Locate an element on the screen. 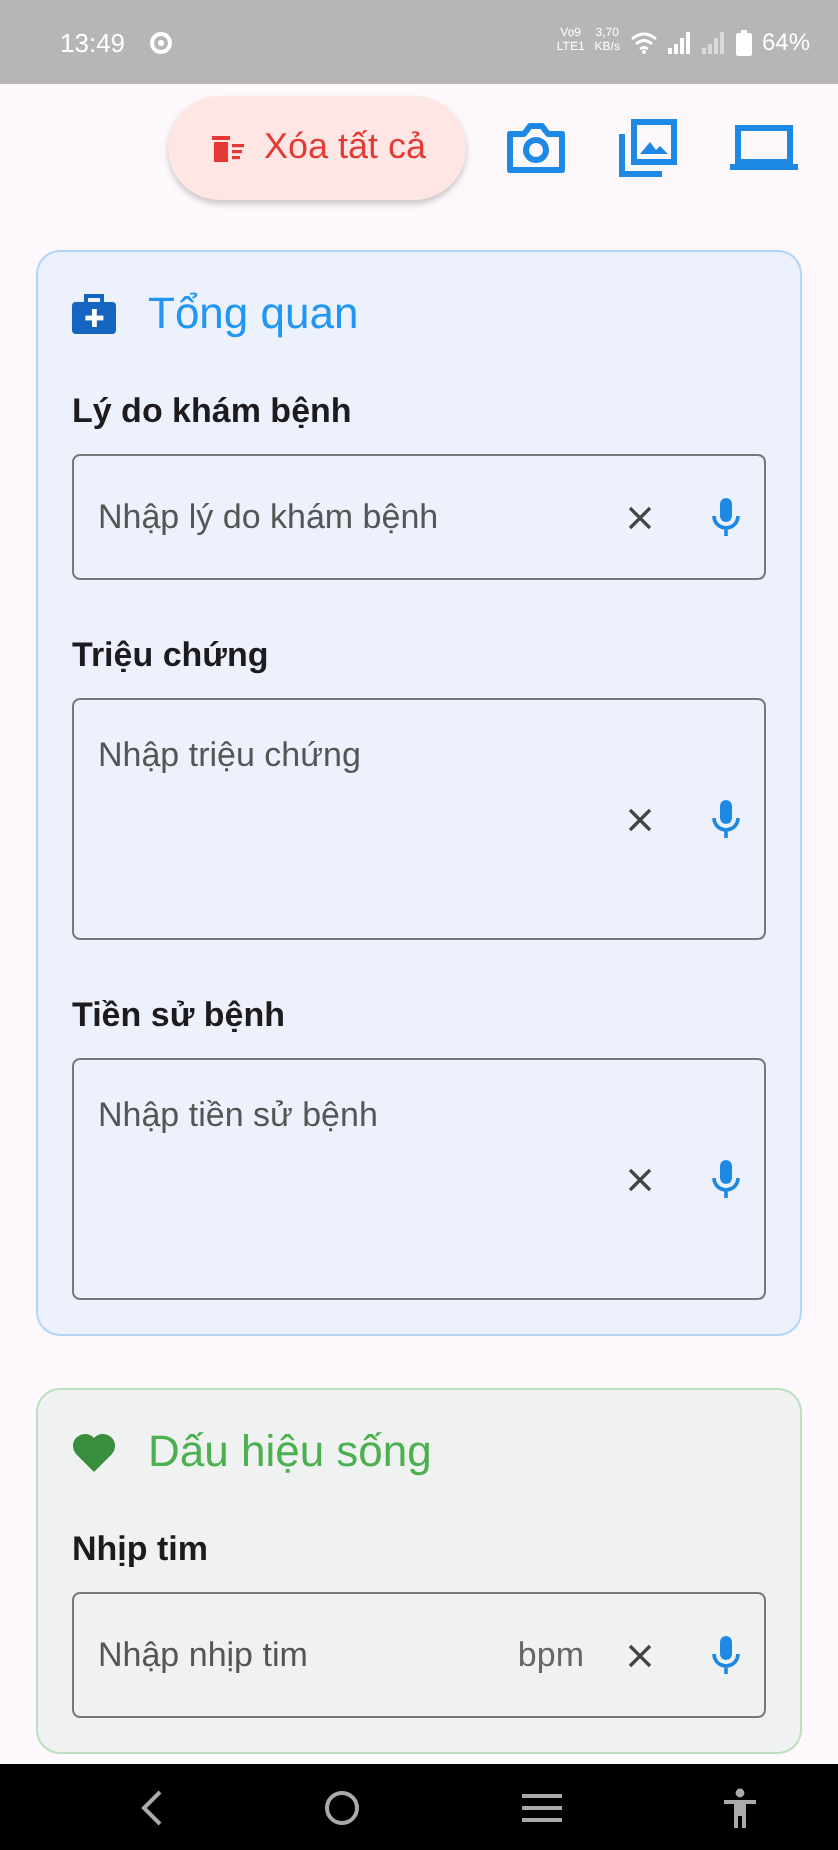  text-entry: Nhập nhịp tim is located at coordinates (298, 1655).